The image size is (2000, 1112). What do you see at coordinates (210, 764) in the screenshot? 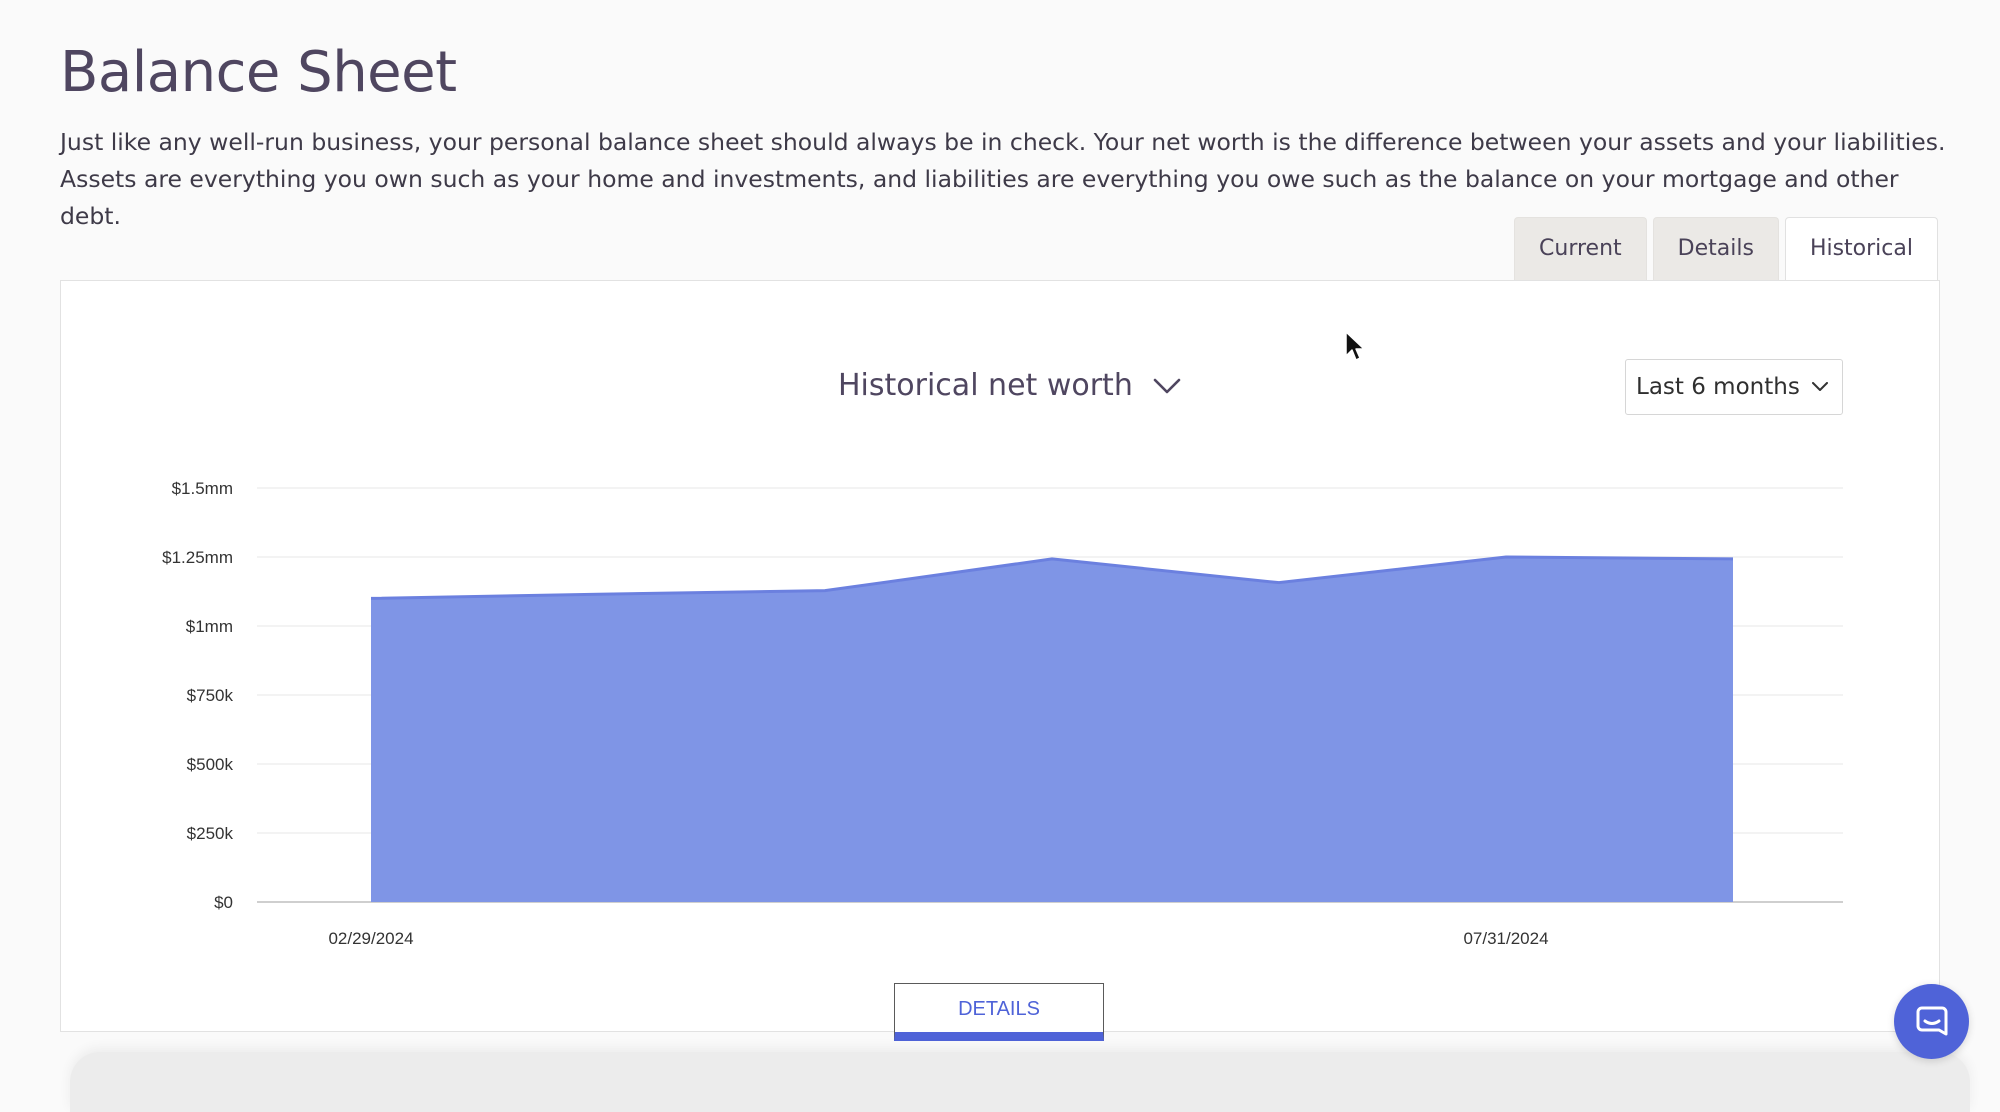
I see `y-tick-label: $500k` at bounding box center [210, 764].